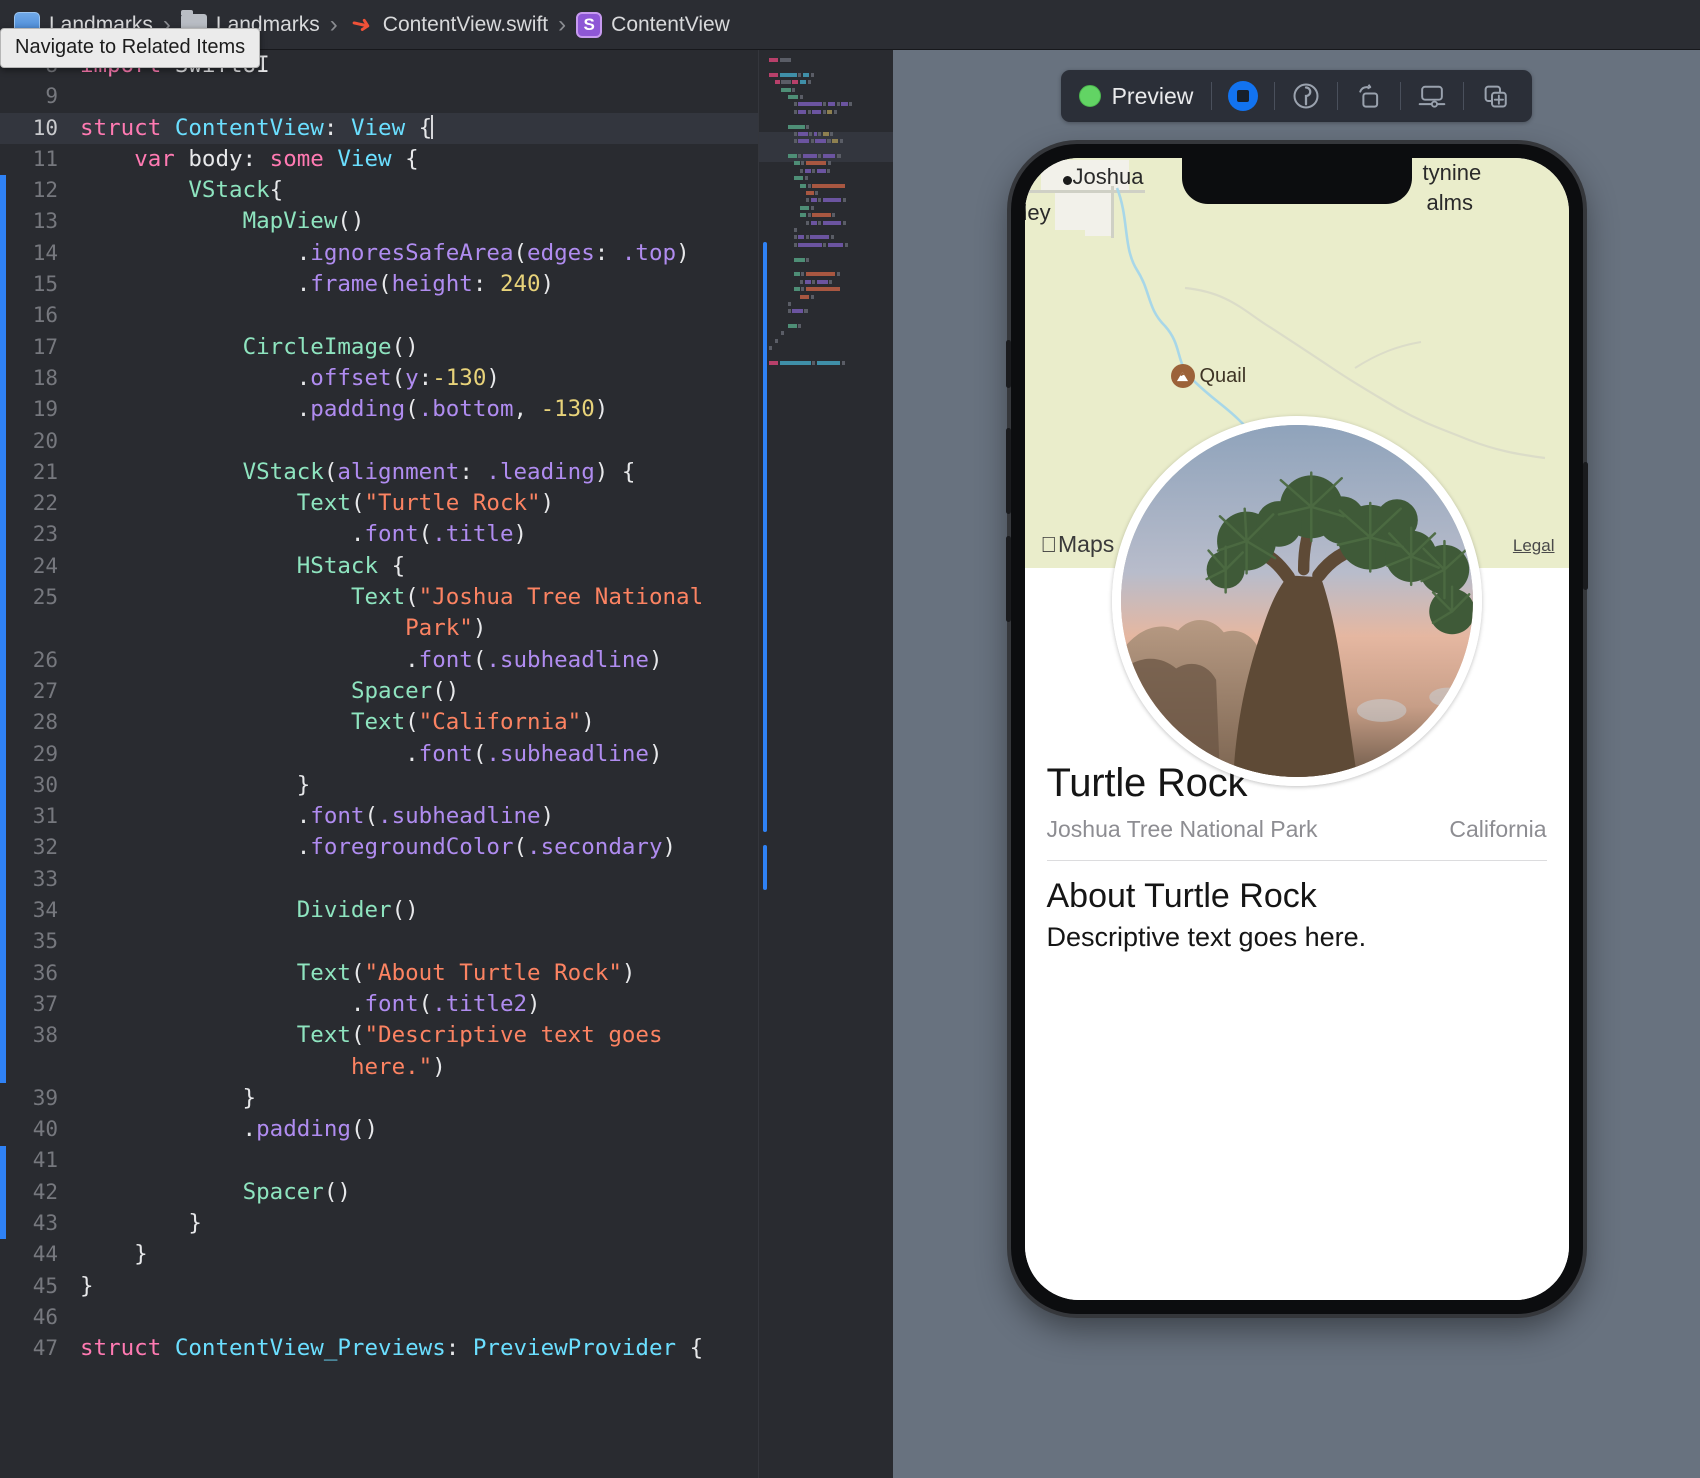 The height and width of the screenshot is (1478, 1700). What do you see at coordinates (1206, 937) in the screenshot?
I see `about-description: Descriptive text goes here.` at bounding box center [1206, 937].